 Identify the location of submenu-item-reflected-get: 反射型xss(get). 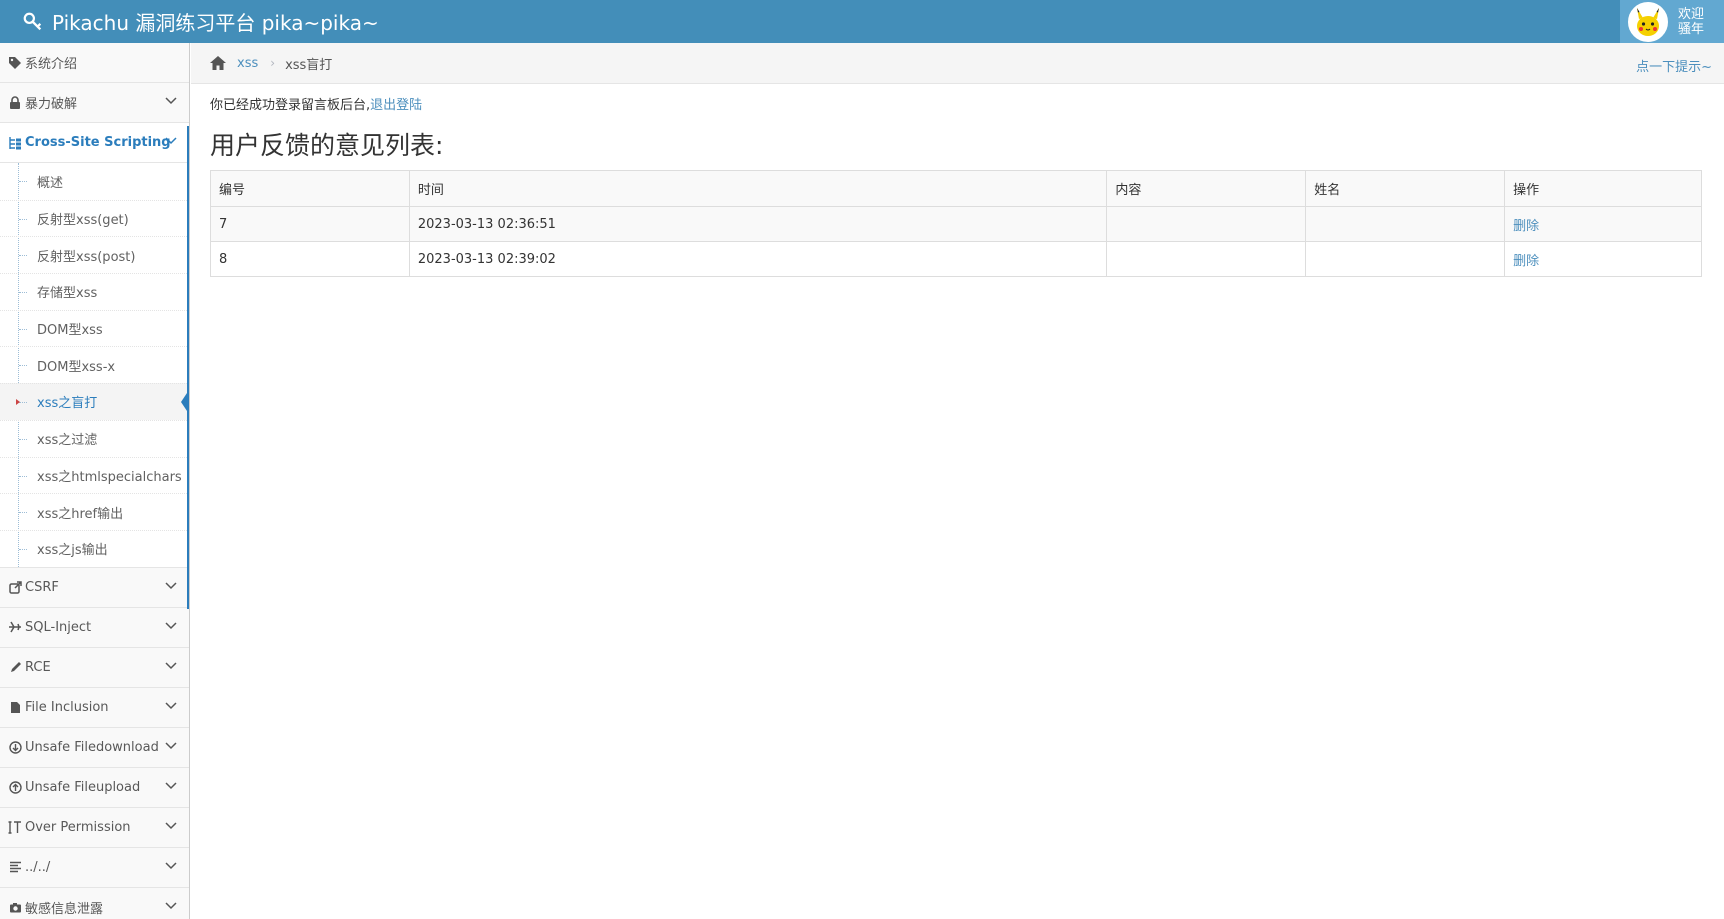
(94, 218).